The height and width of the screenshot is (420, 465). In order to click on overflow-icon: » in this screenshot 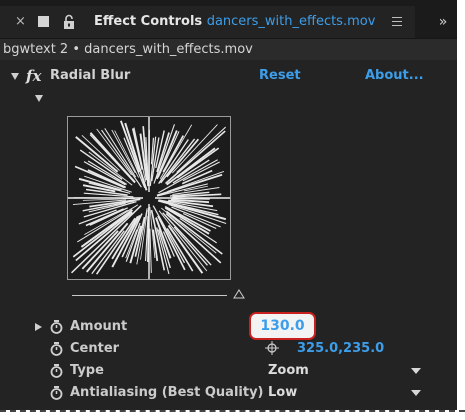, I will do `click(443, 22)`.